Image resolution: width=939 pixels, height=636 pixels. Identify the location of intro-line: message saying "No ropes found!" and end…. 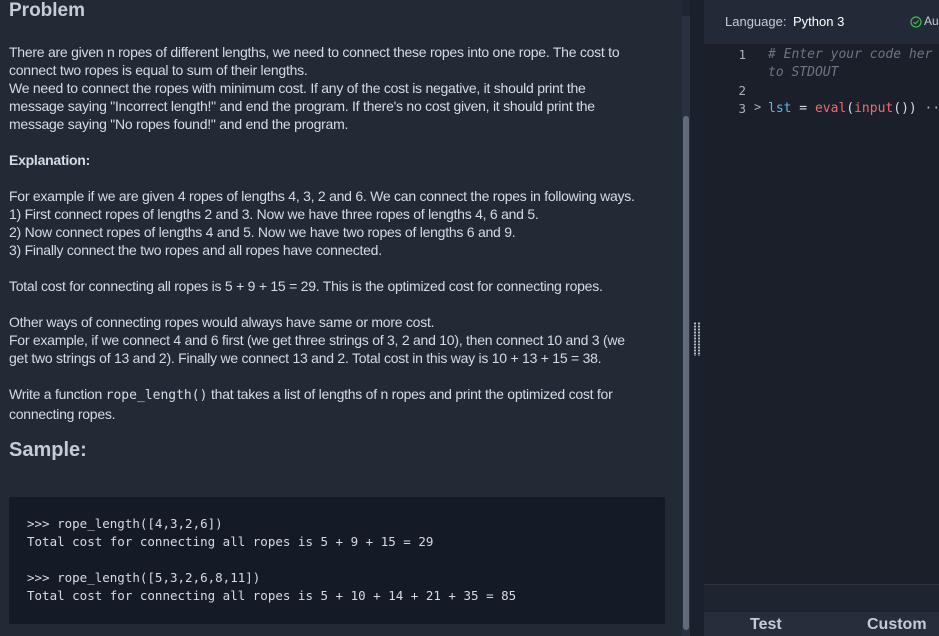
(179, 124).